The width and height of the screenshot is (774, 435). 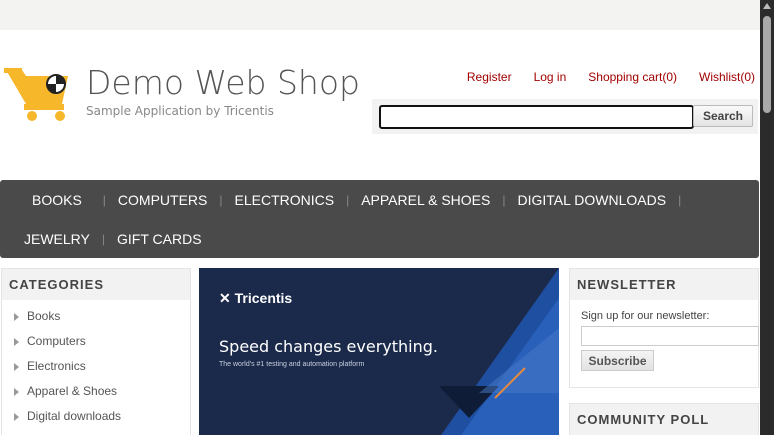 What do you see at coordinates (550, 77) in the screenshot?
I see `login-link: Log in` at bounding box center [550, 77].